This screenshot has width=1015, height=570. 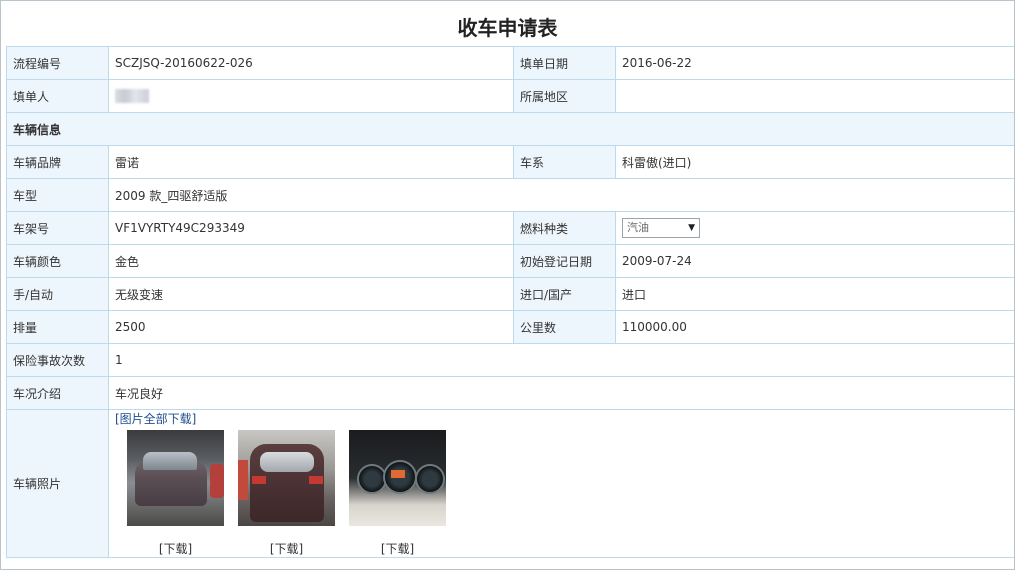 I want to click on fuel-type-selected: 汽油, so click(x=638, y=227).